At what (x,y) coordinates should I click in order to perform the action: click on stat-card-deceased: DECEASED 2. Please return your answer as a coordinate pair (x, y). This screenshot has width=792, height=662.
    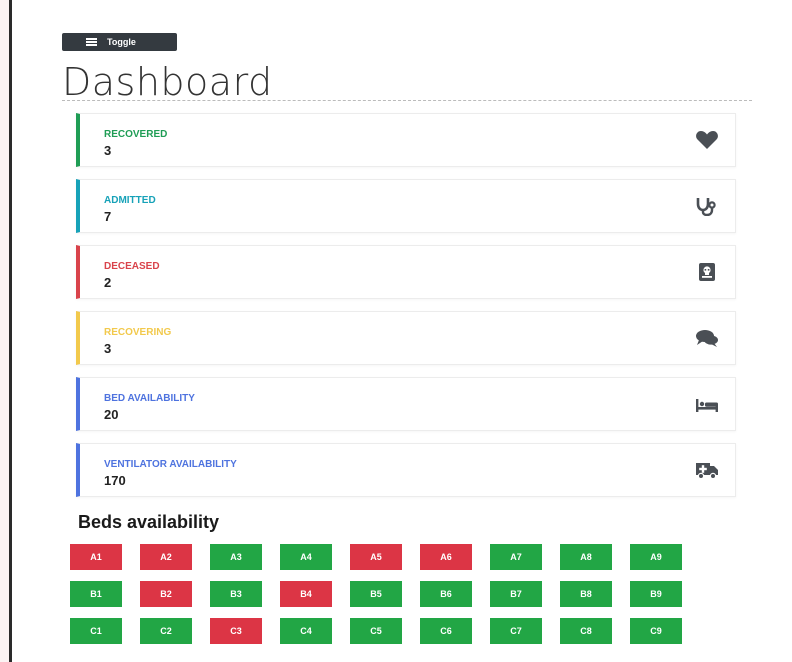
    Looking at the image, I should click on (406, 272).